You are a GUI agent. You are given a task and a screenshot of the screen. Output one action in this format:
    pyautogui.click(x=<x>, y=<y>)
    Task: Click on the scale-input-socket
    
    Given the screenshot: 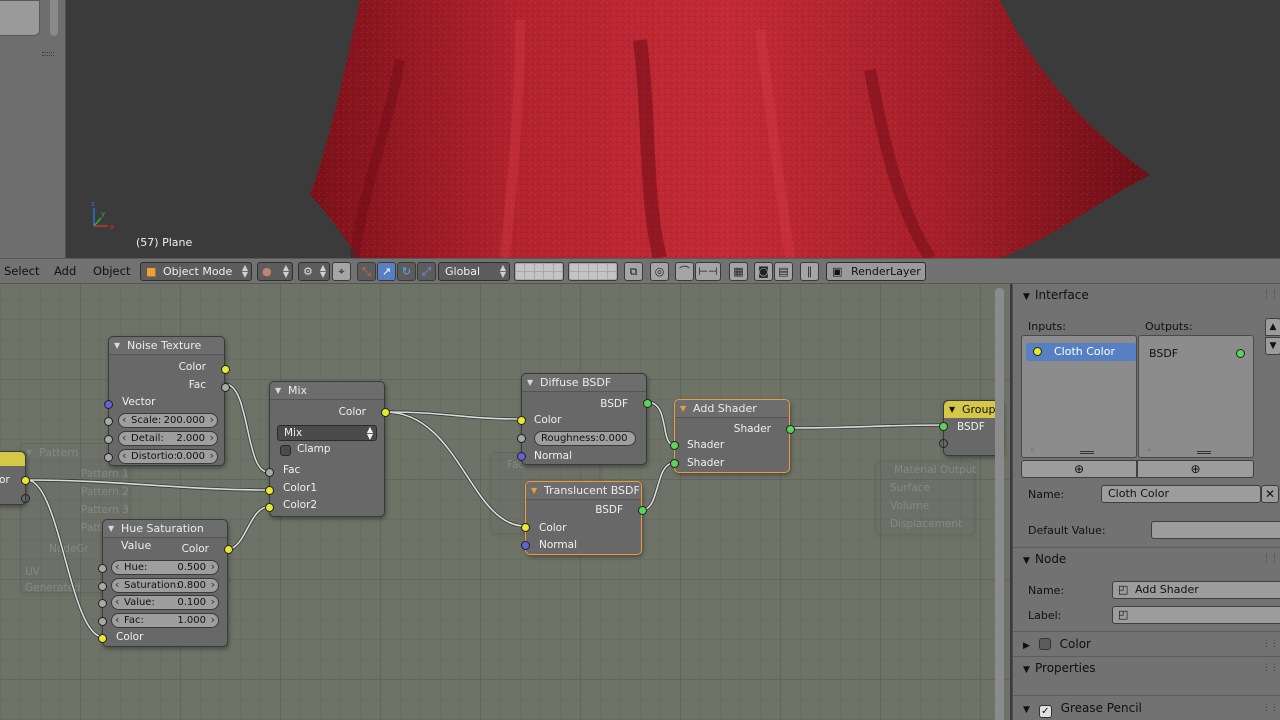 What is the action you would take?
    pyautogui.click(x=108, y=421)
    